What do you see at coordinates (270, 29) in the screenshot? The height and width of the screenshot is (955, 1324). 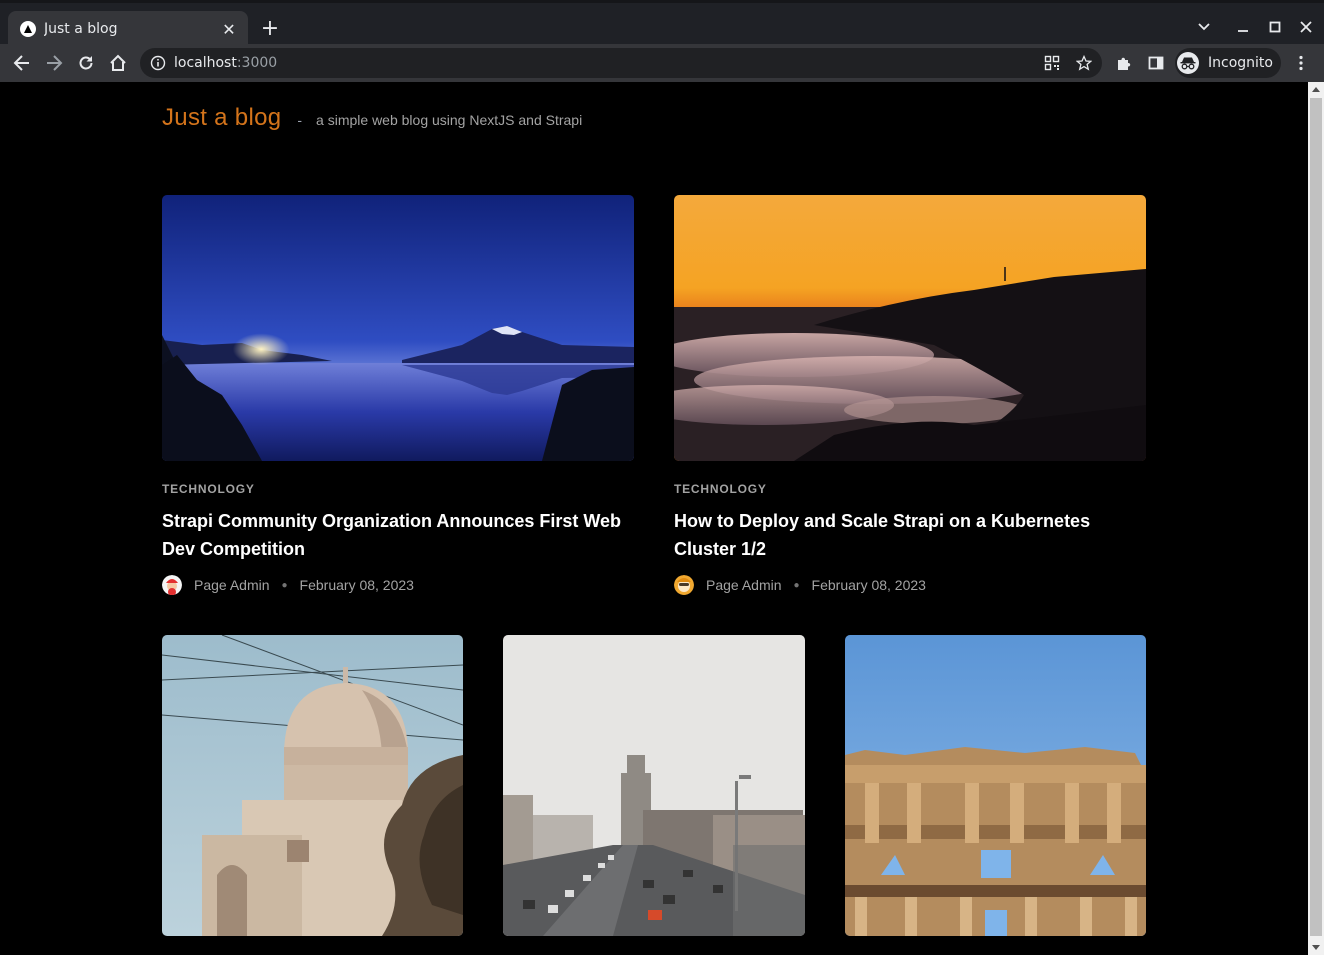 I see `new-tab-button: +` at bounding box center [270, 29].